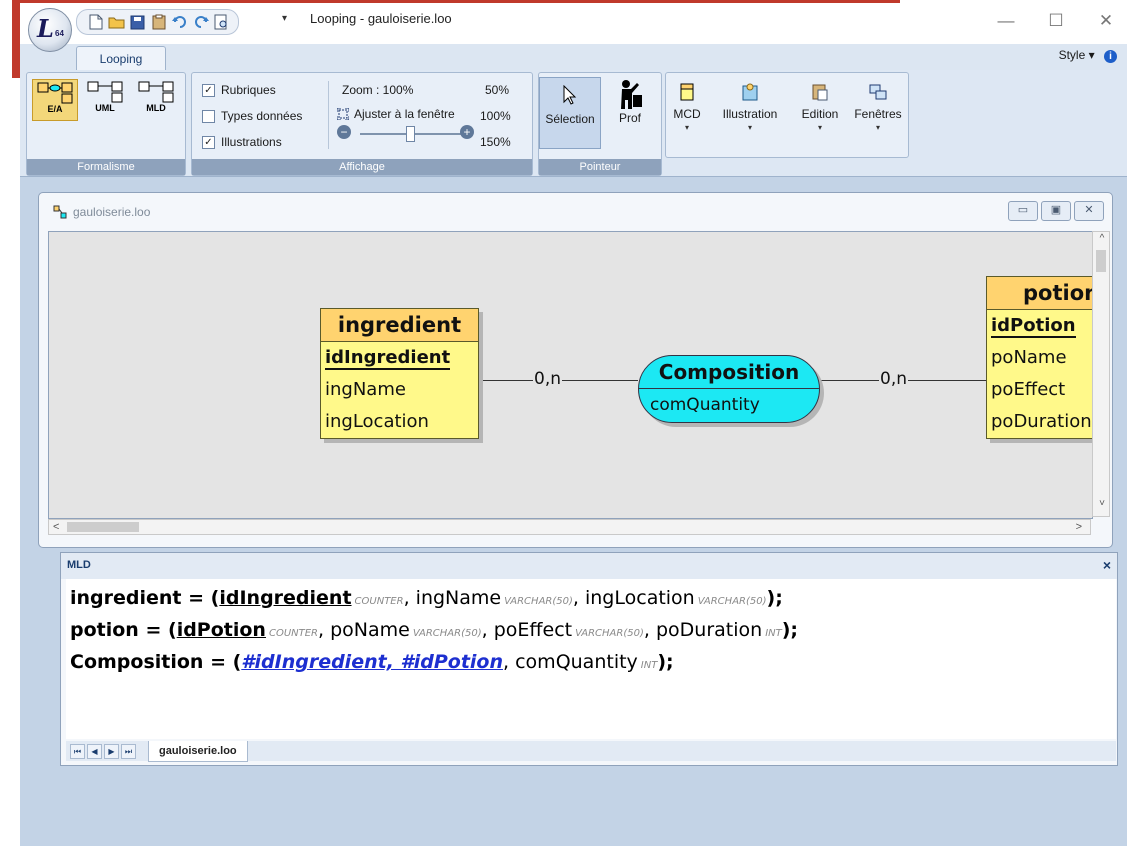 This screenshot has height=846, width=1127. Describe the element at coordinates (1023, 211) in the screenshot. I see `doc-minimize-button: ▭` at that location.